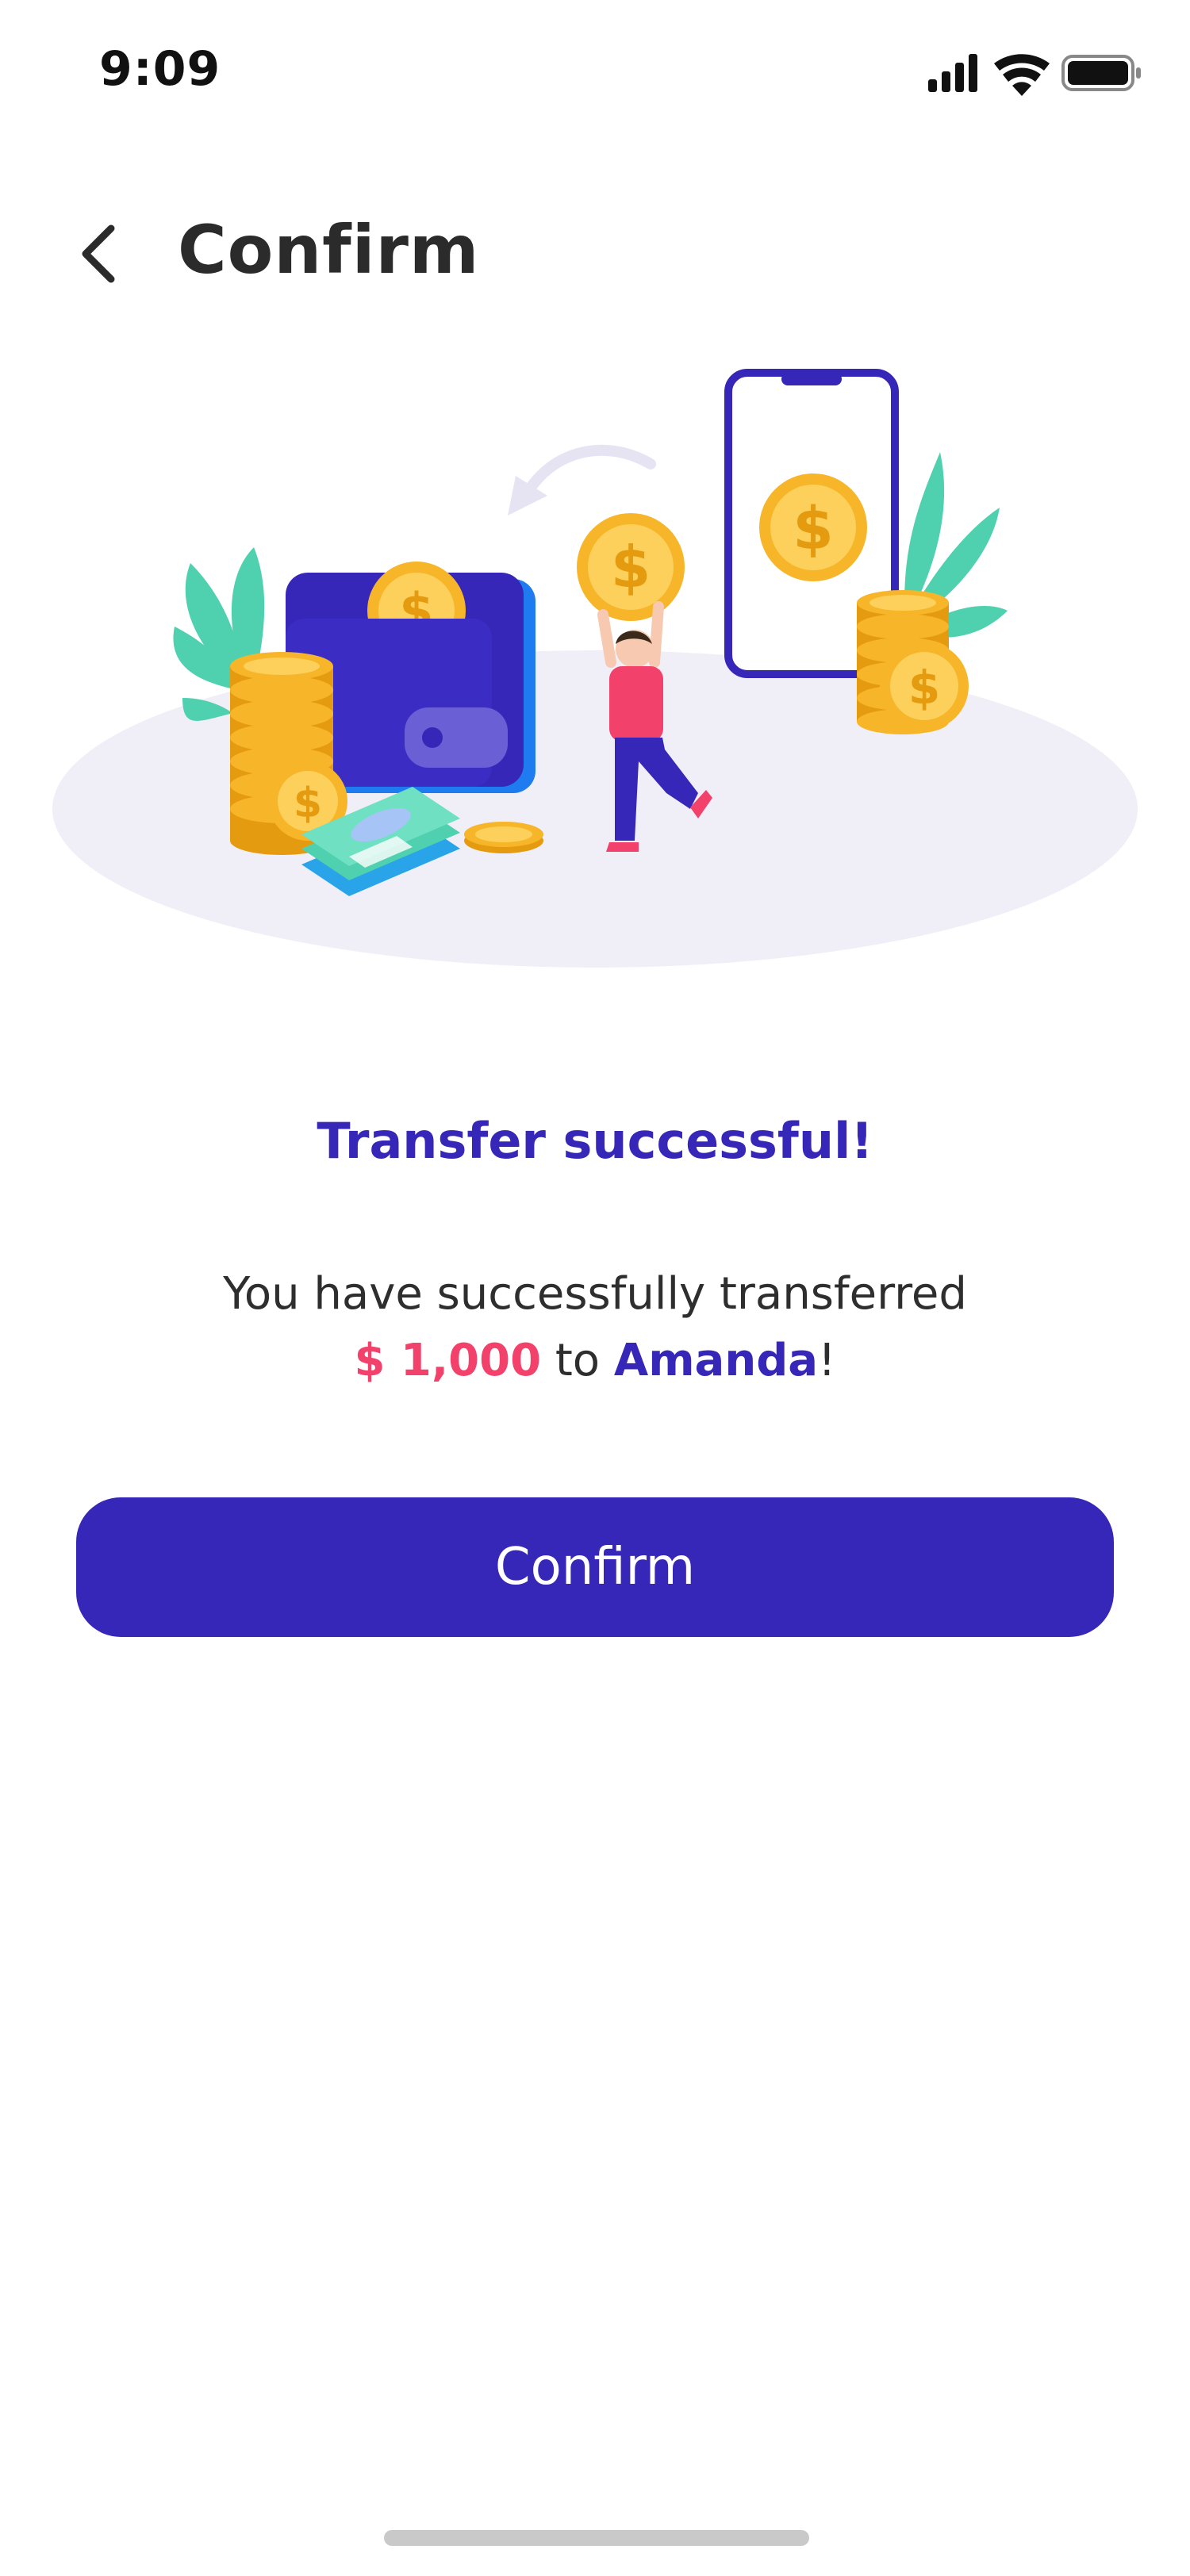 The width and height of the screenshot is (1190, 2576). Describe the element at coordinates (952, 73) in the screenshot. I see `cellular-signal-icon` at that location.